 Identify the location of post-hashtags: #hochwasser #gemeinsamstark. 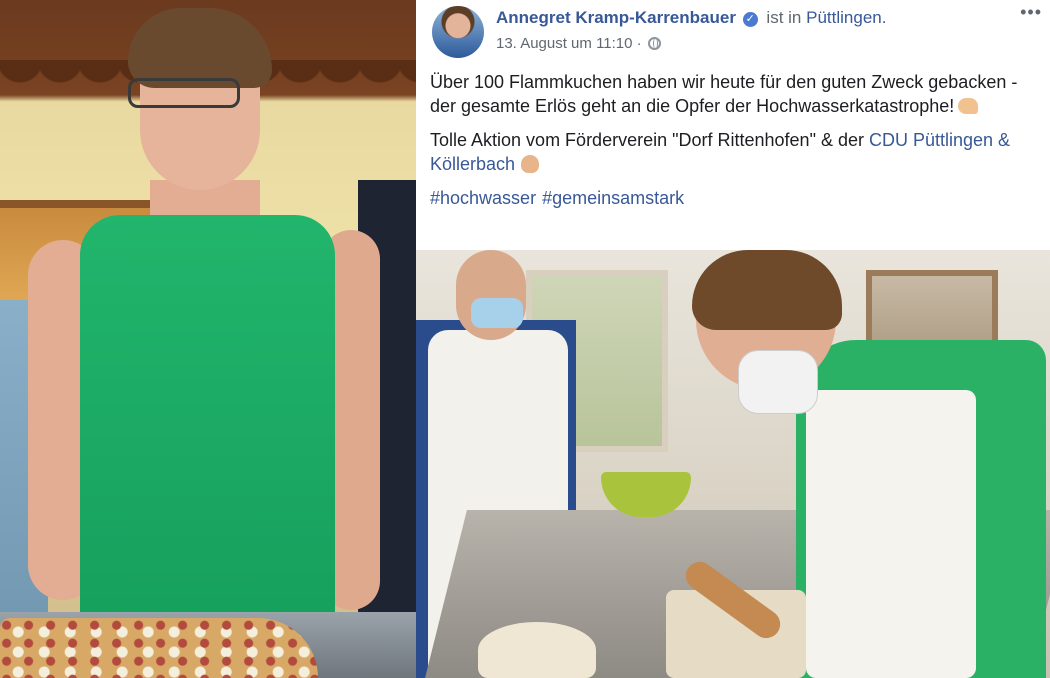
(730, 198).